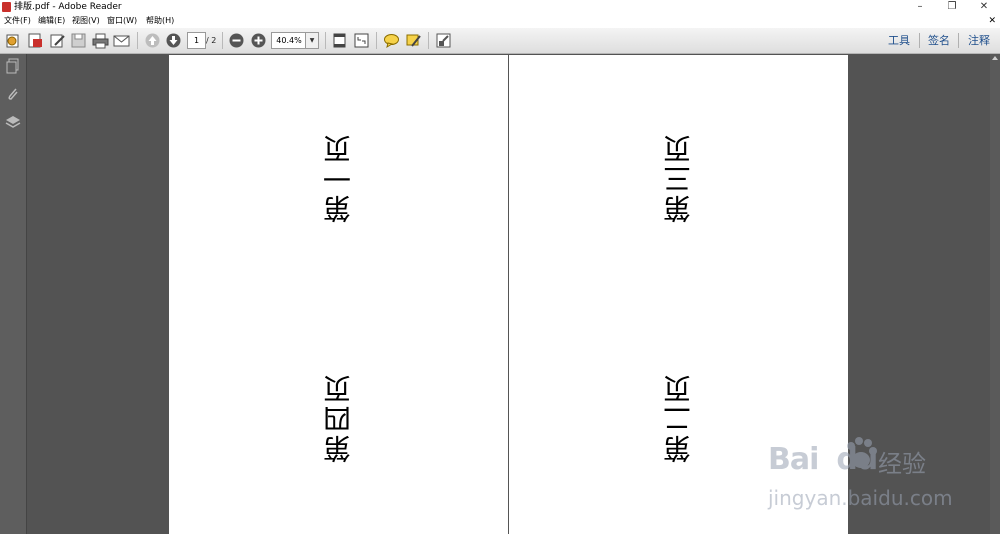 The width and height of the screenshot is (1000, 534). What do you see at coordinates (338, 418) in the screenshot?
I see `page-text-fourth: 第四页` at bounding box center [338, 418].